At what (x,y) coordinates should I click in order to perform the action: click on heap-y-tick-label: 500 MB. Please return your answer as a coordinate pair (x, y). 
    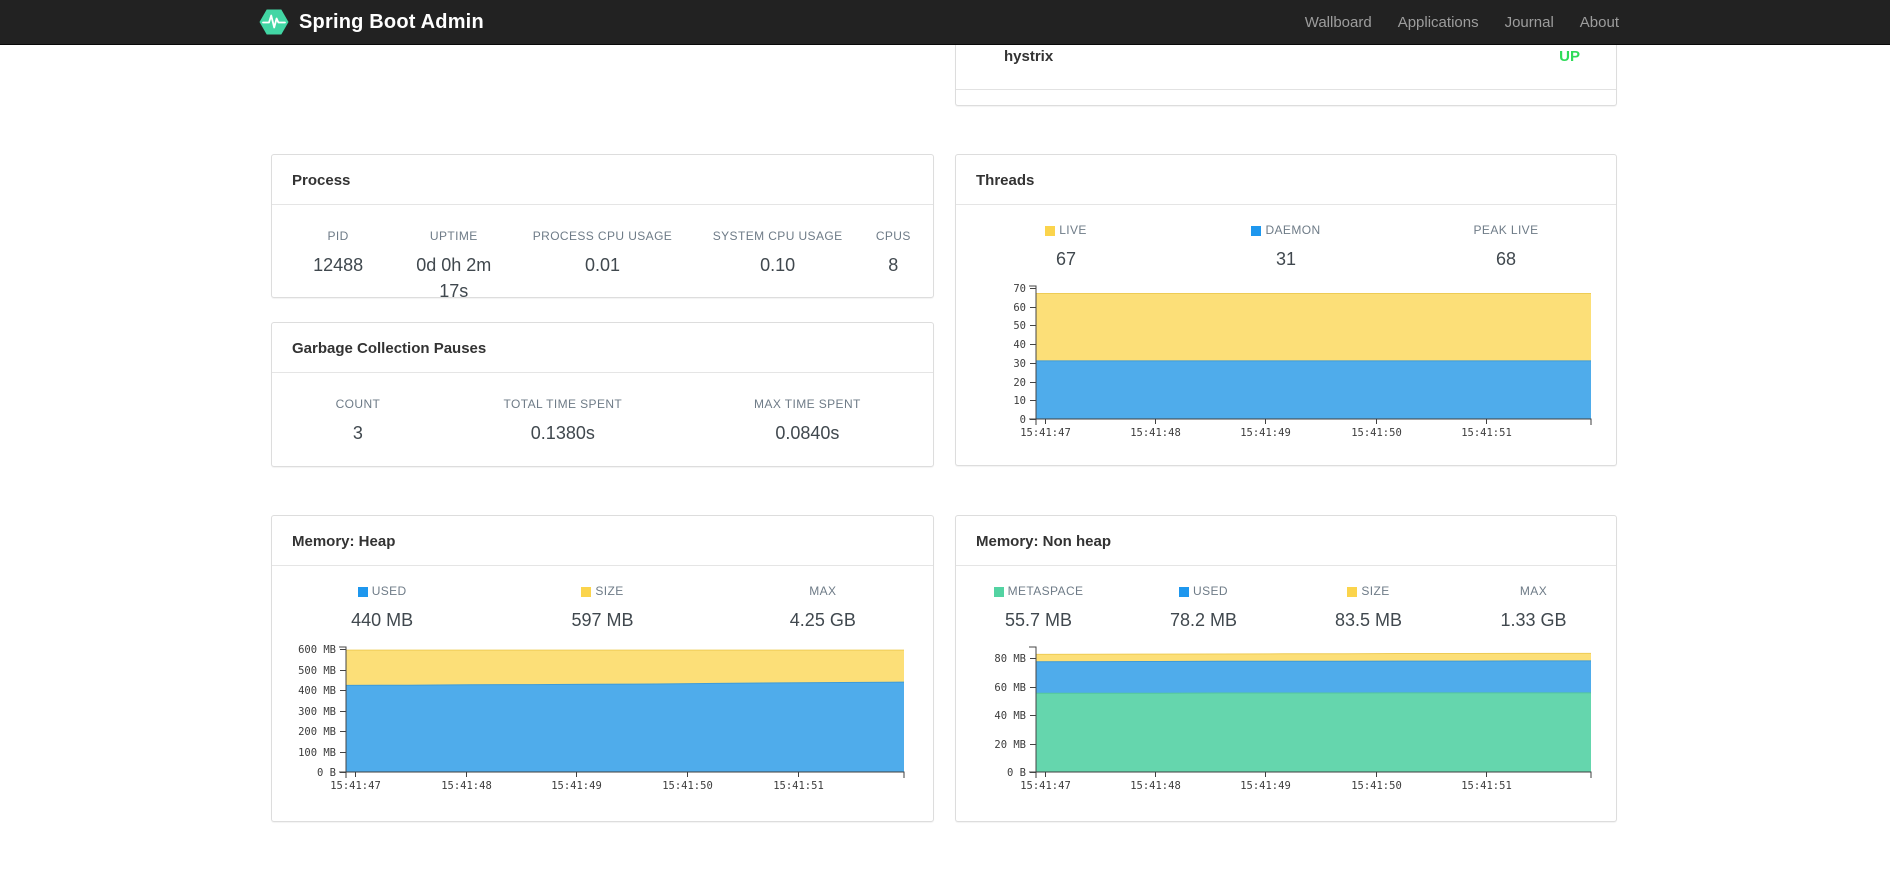
    Looking at the image, I should click on (317, 671).